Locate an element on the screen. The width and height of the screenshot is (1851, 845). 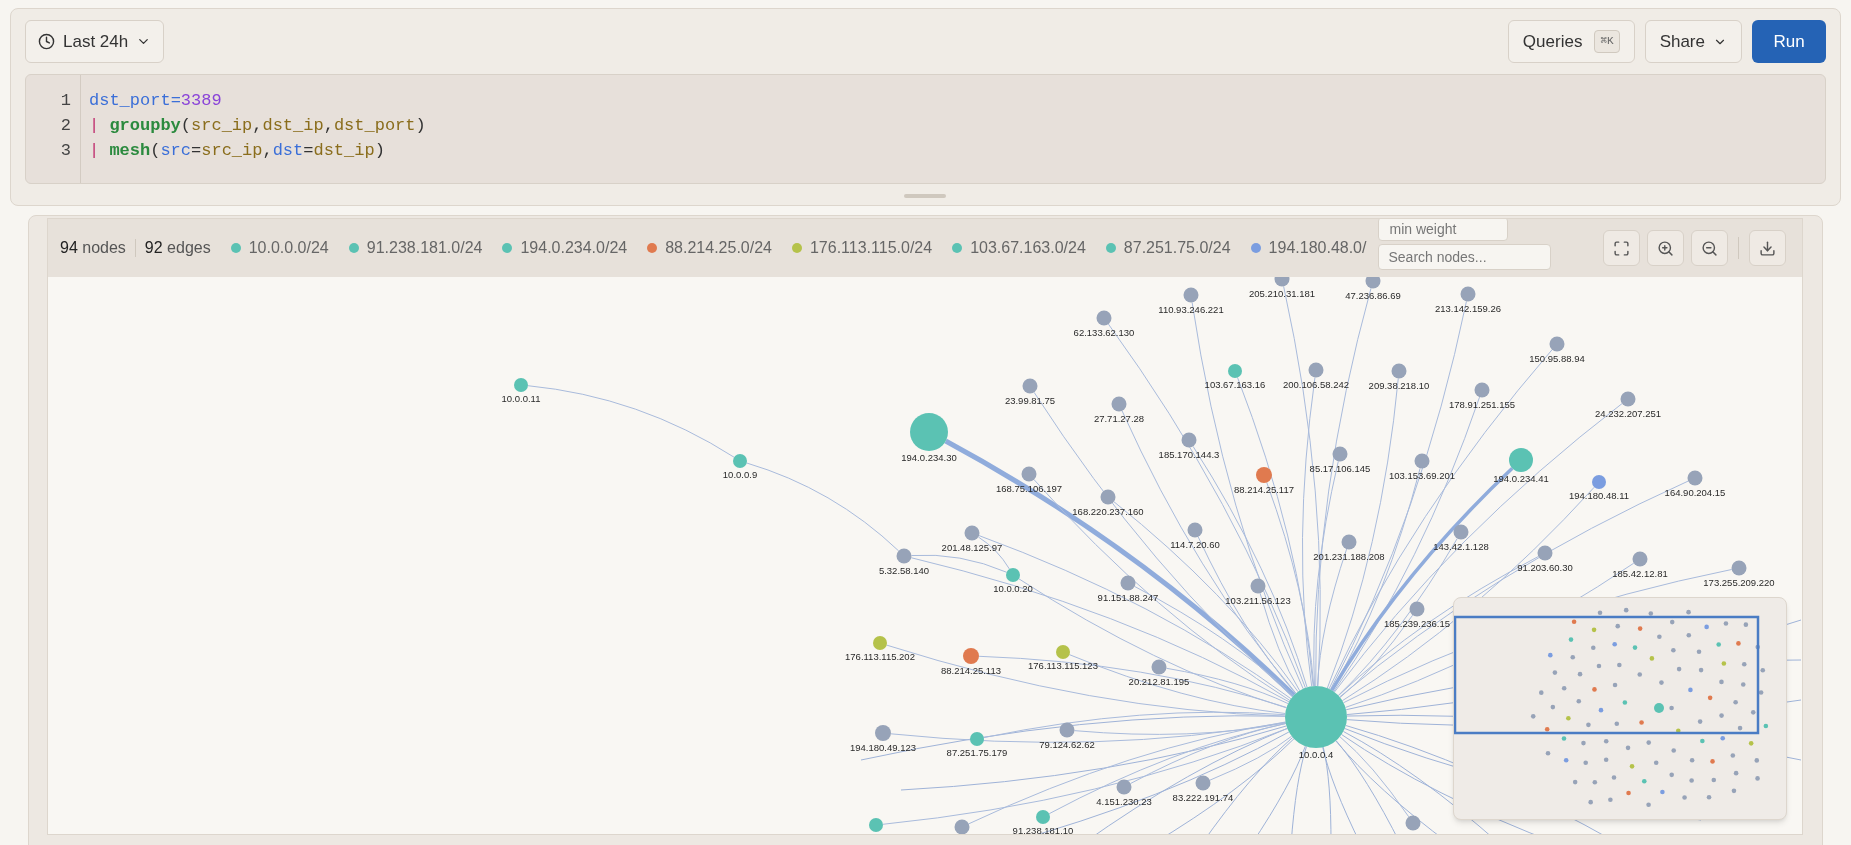
run-button: Run is located at coordinates (1789, 41).